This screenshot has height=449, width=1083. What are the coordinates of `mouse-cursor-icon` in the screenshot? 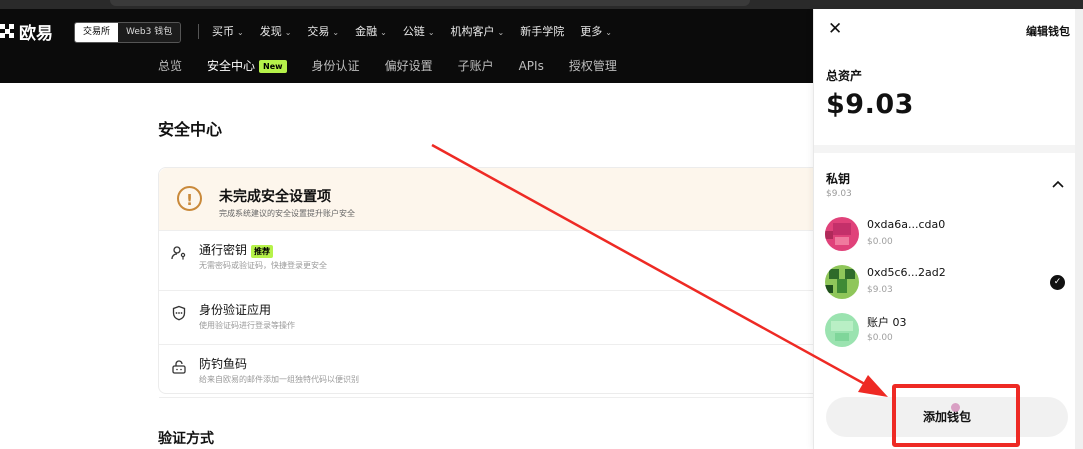 It's located at (955, 407).